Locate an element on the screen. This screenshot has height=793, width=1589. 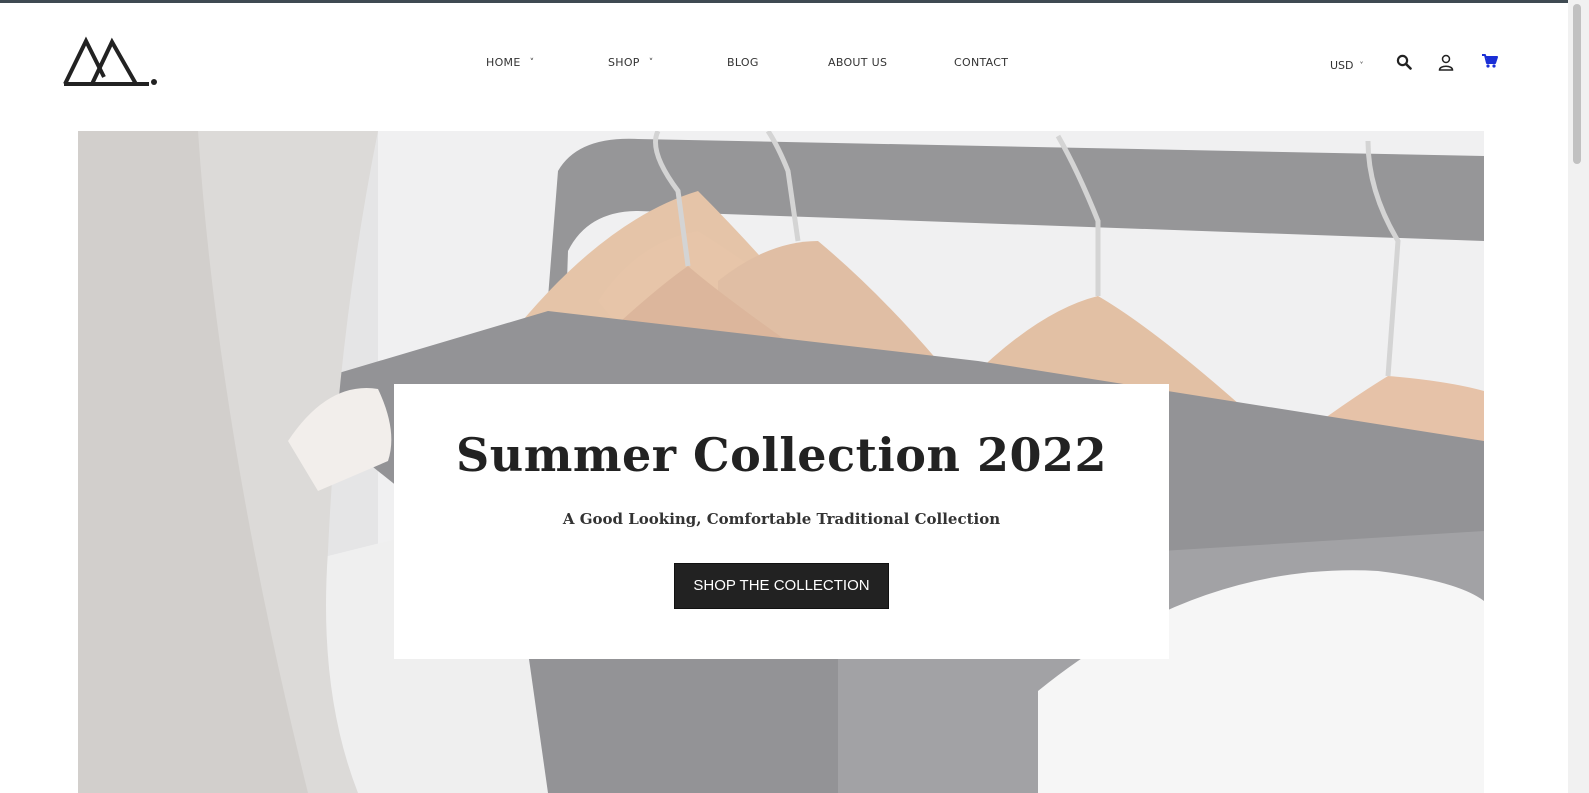
mountain-logo-icon is located at coordinates (110, 61).